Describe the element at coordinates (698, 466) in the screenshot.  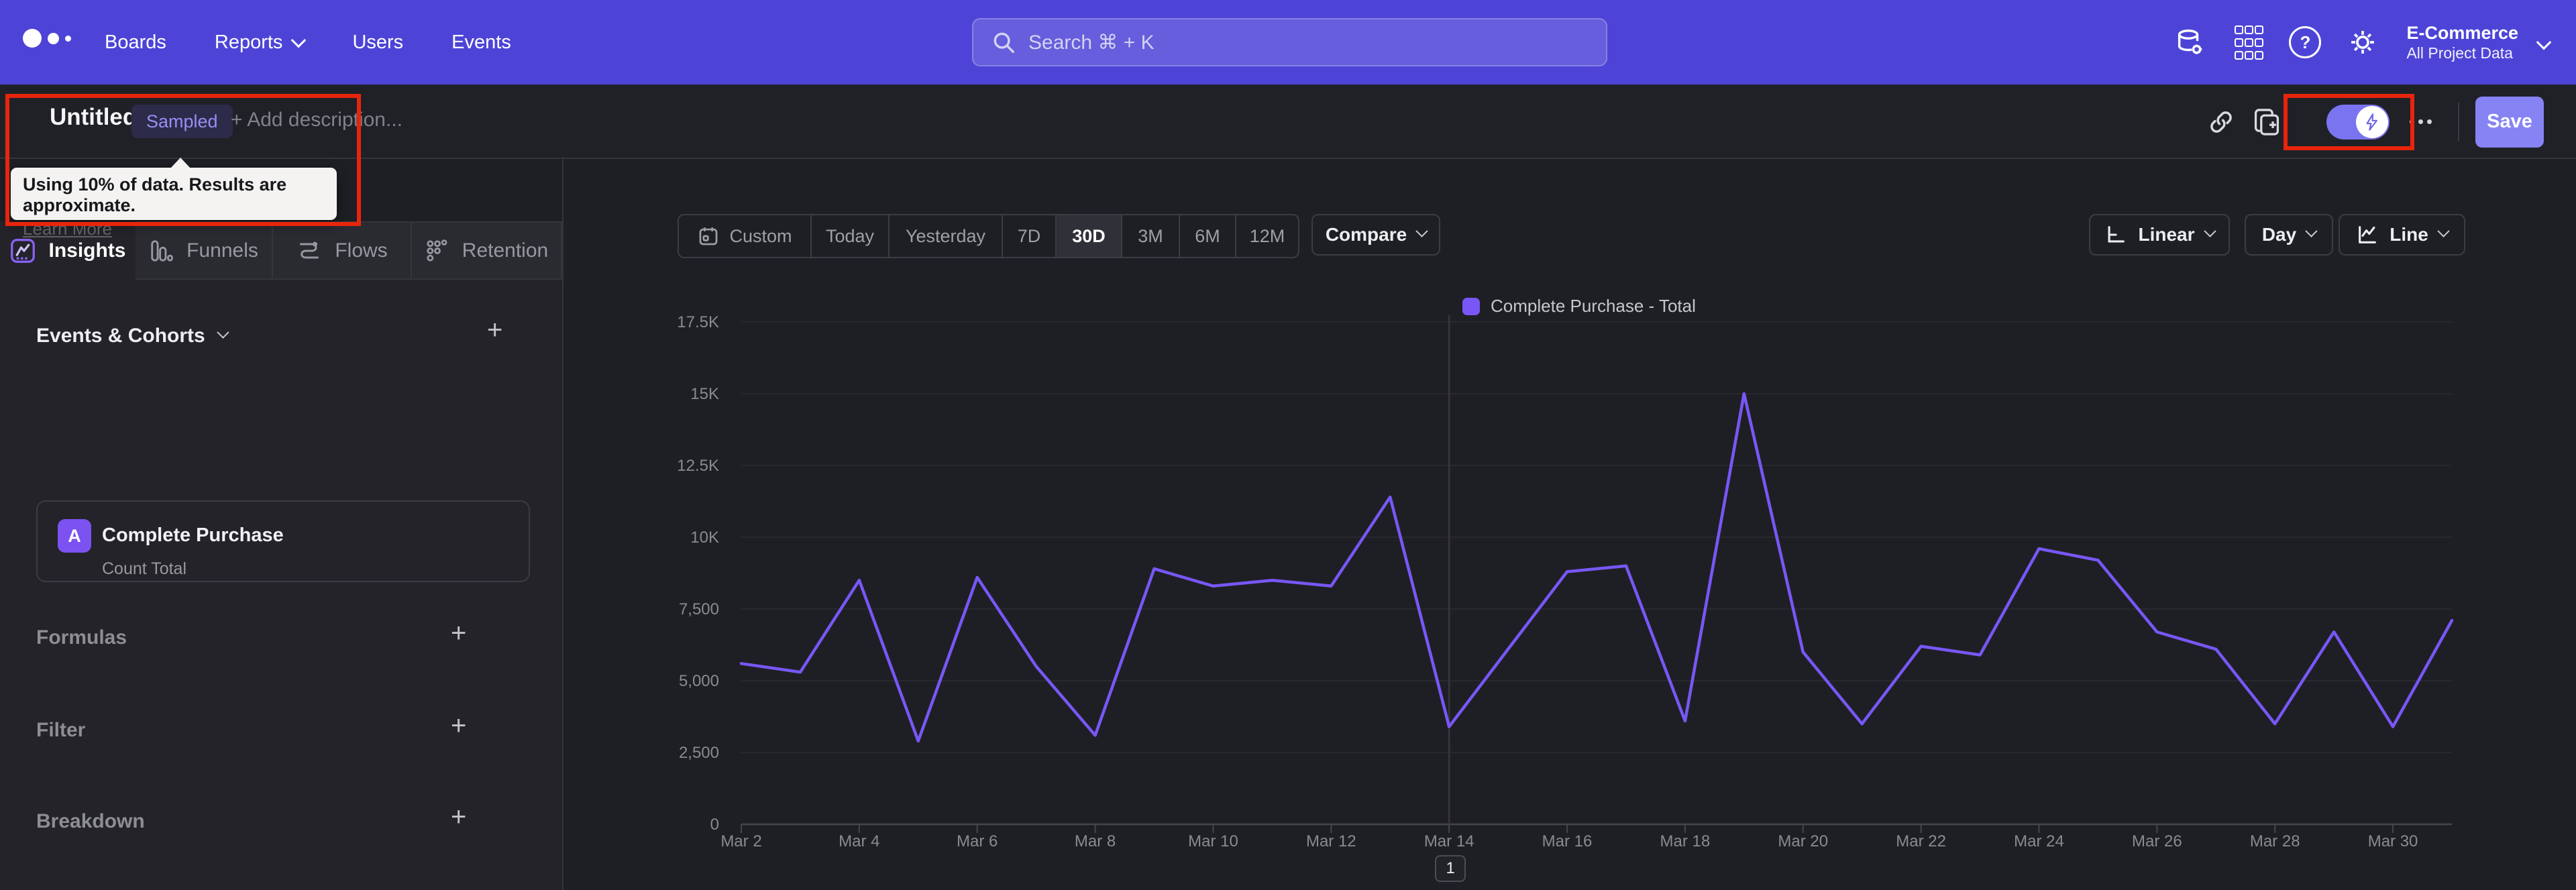
I see `svg-text: 12.5K` at that location.